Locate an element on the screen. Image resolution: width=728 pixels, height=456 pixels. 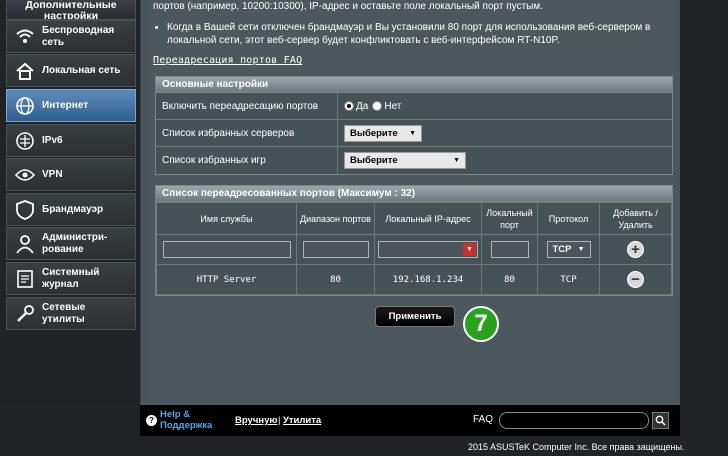
sidebar-item-label: VPN is located at coordinates (52, 174).